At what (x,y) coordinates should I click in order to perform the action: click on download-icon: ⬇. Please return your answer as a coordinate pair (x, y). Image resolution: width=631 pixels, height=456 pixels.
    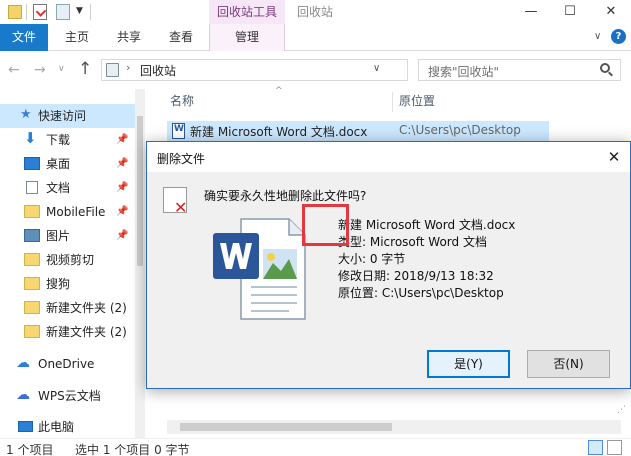
    Looking at the image, I should click on (30, 138).